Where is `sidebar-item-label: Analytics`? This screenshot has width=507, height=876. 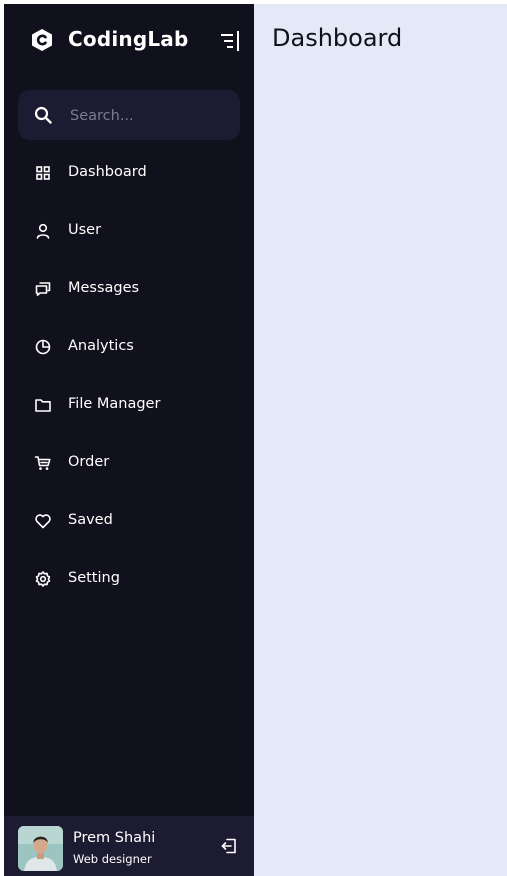 sidebar-item-label: Analytics is located at coordinates (101, 346).